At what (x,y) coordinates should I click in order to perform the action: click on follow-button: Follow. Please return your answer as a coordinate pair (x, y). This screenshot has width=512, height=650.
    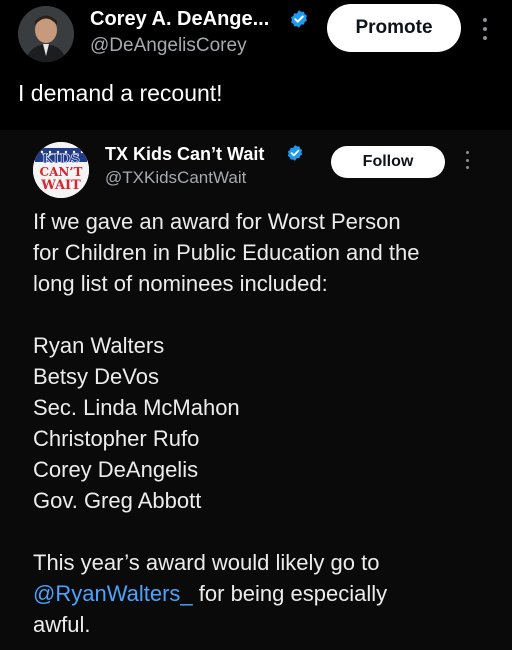
    Looking at the image, I should click on (388, 162).